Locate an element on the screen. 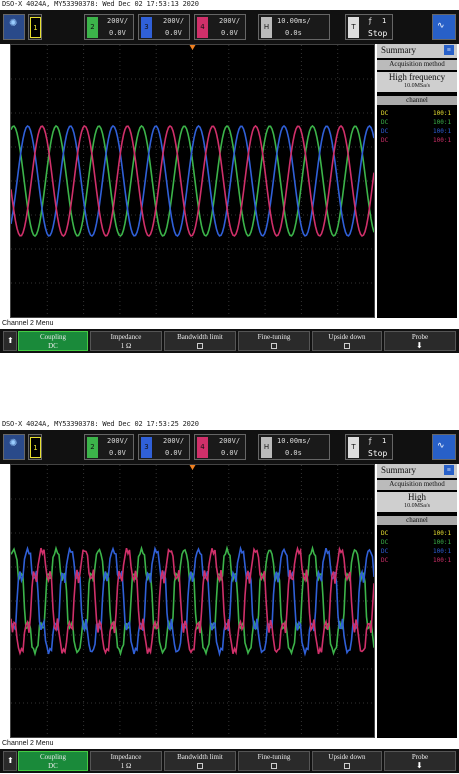  ch4-offset: 0.0V is located at coordinates (229, 453).